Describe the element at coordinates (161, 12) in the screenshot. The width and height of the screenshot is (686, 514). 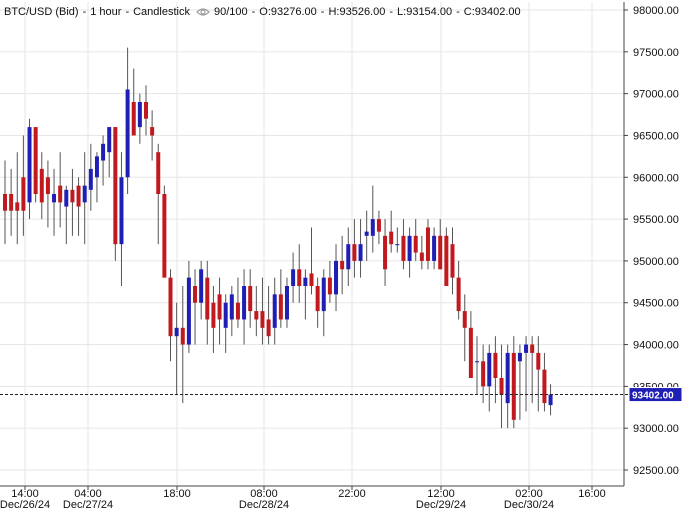
I see `chart-style-label: Candlestick` at that location.